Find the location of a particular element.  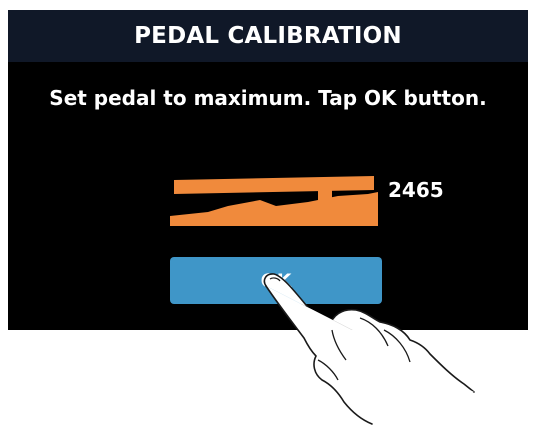

ok-button-label: OK is located at coordinates (276, 280).